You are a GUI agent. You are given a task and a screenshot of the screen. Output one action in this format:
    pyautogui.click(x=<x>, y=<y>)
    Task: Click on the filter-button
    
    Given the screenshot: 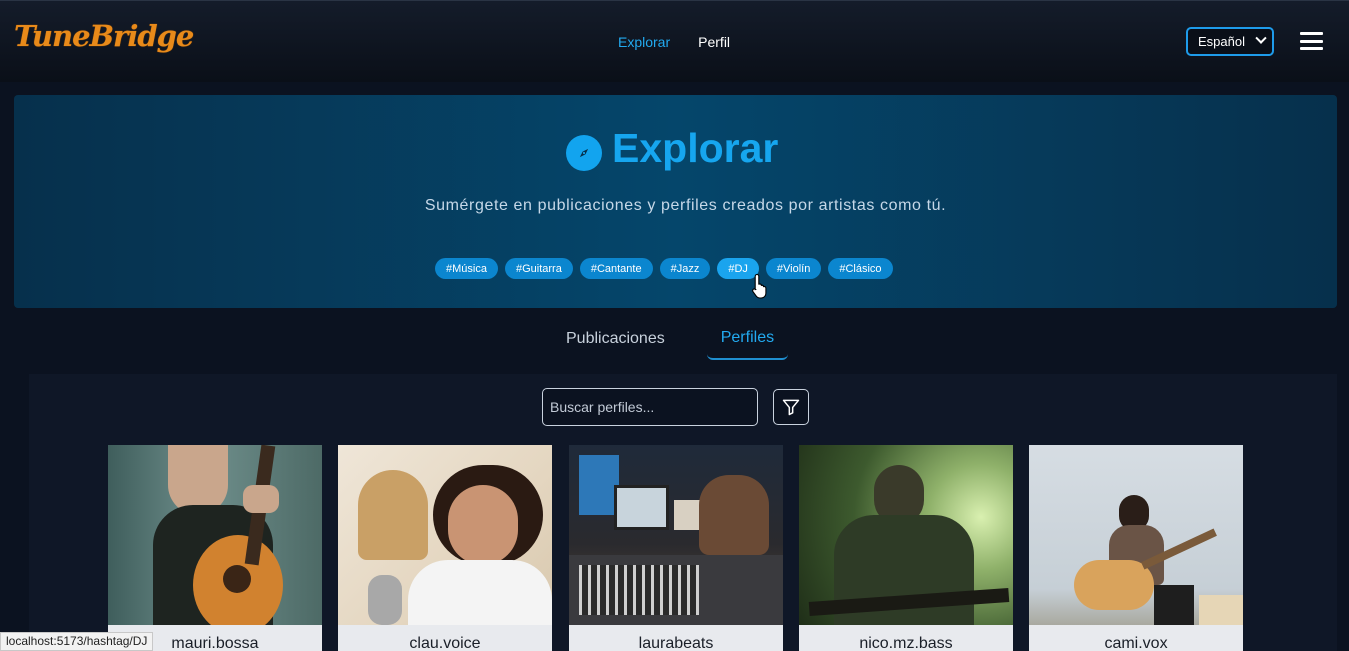 What is the action you would take?
    pyautogui.click(x=791, y=407)
    